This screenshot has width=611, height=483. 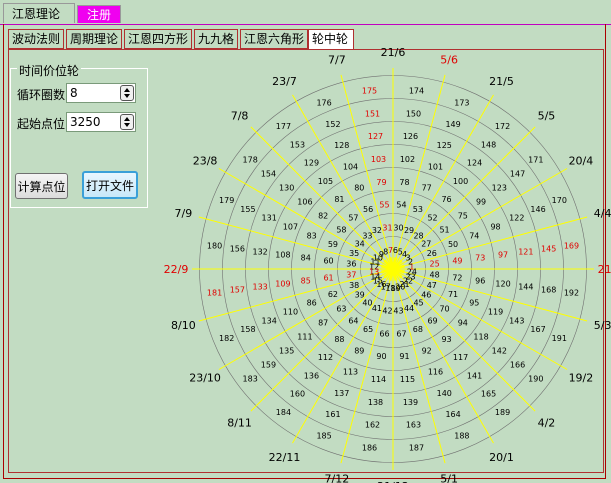 I want to click on date-label: 22/9, so click(x=176, y=269).